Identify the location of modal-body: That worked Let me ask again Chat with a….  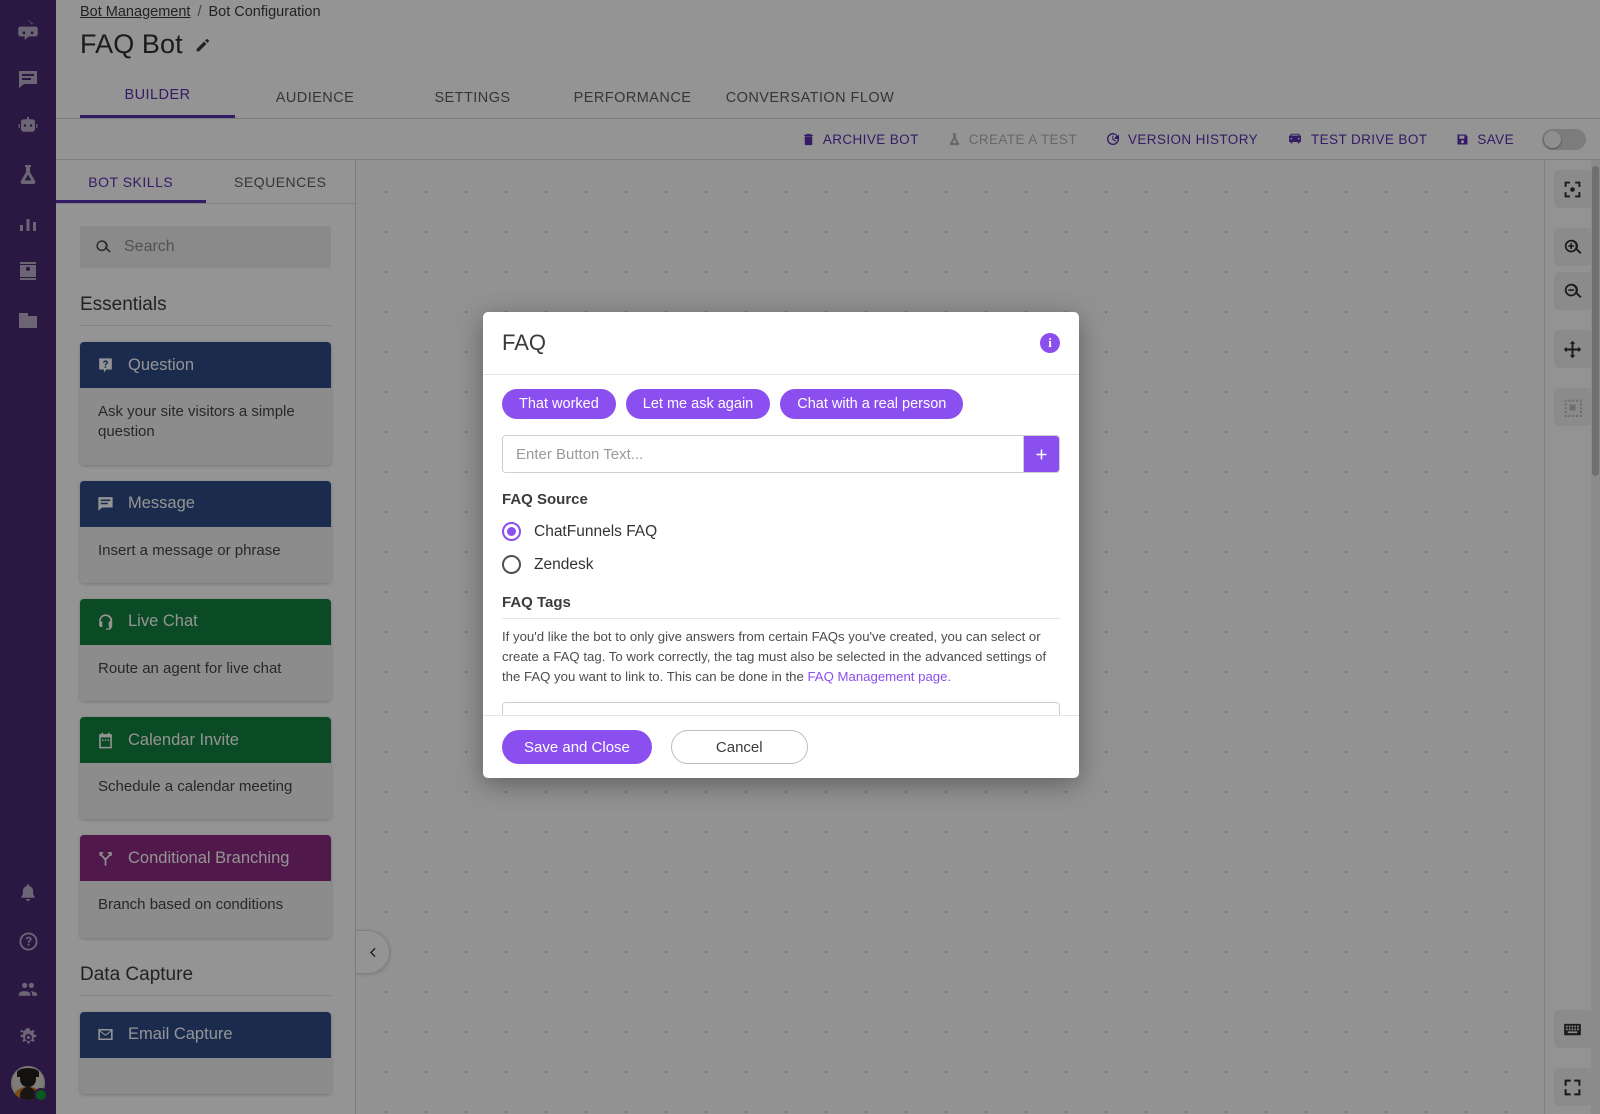
(781, 545).